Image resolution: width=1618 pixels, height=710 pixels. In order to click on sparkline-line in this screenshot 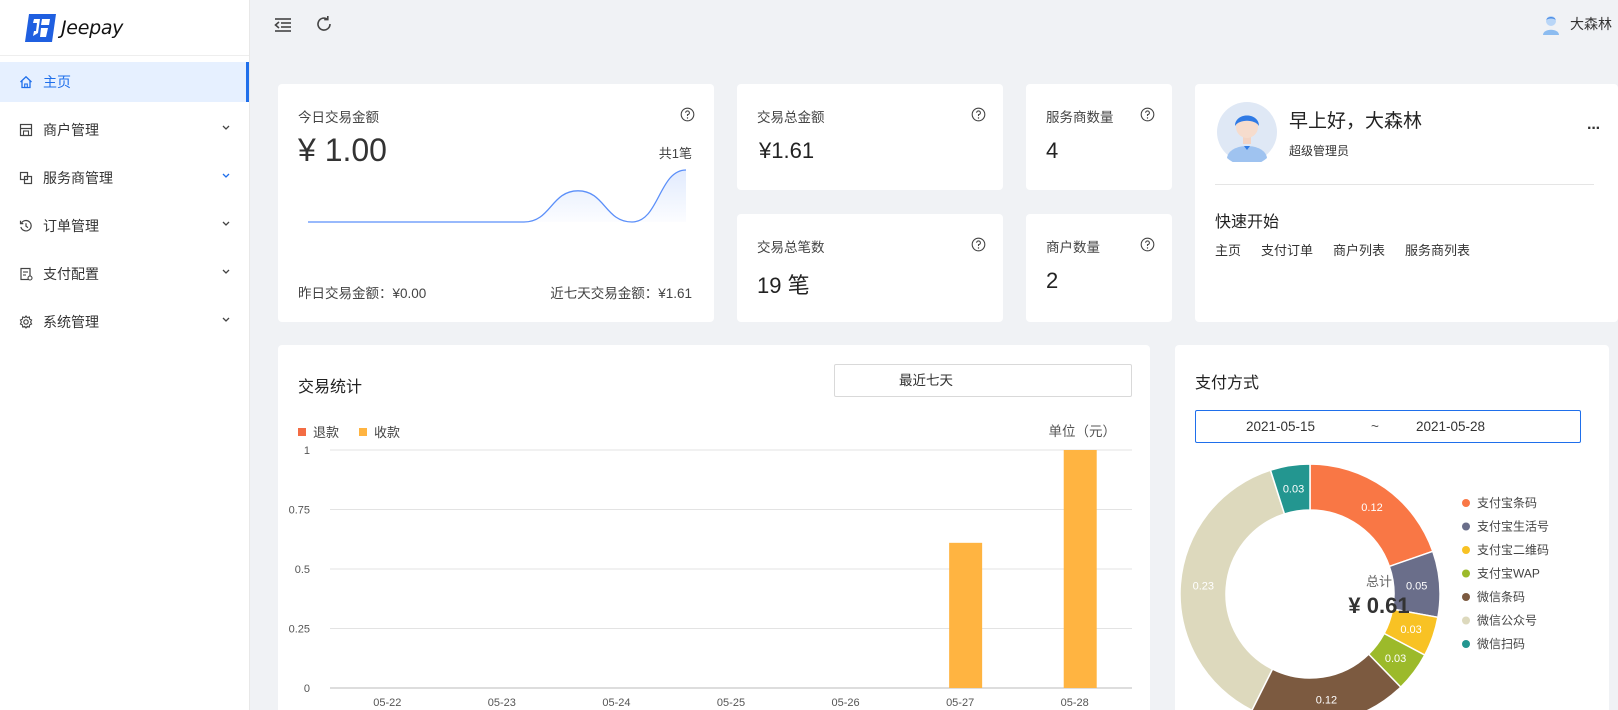, I will do `click(497, 196)`.